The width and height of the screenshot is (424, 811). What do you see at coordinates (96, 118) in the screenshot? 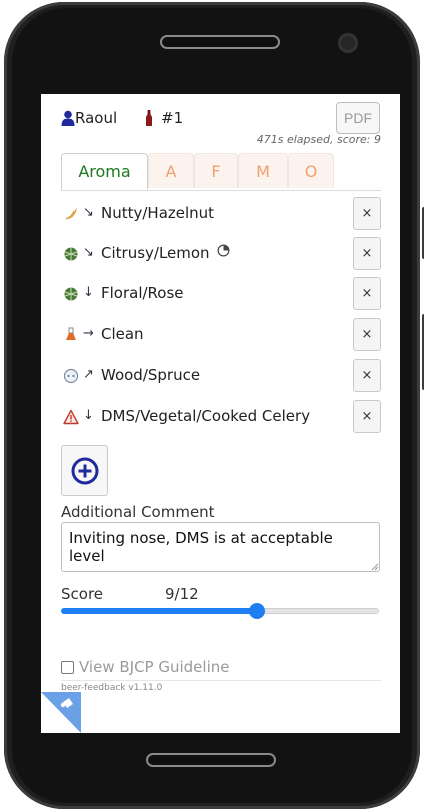
I see `user-name: Raoul` at bounding box center [96, 118].